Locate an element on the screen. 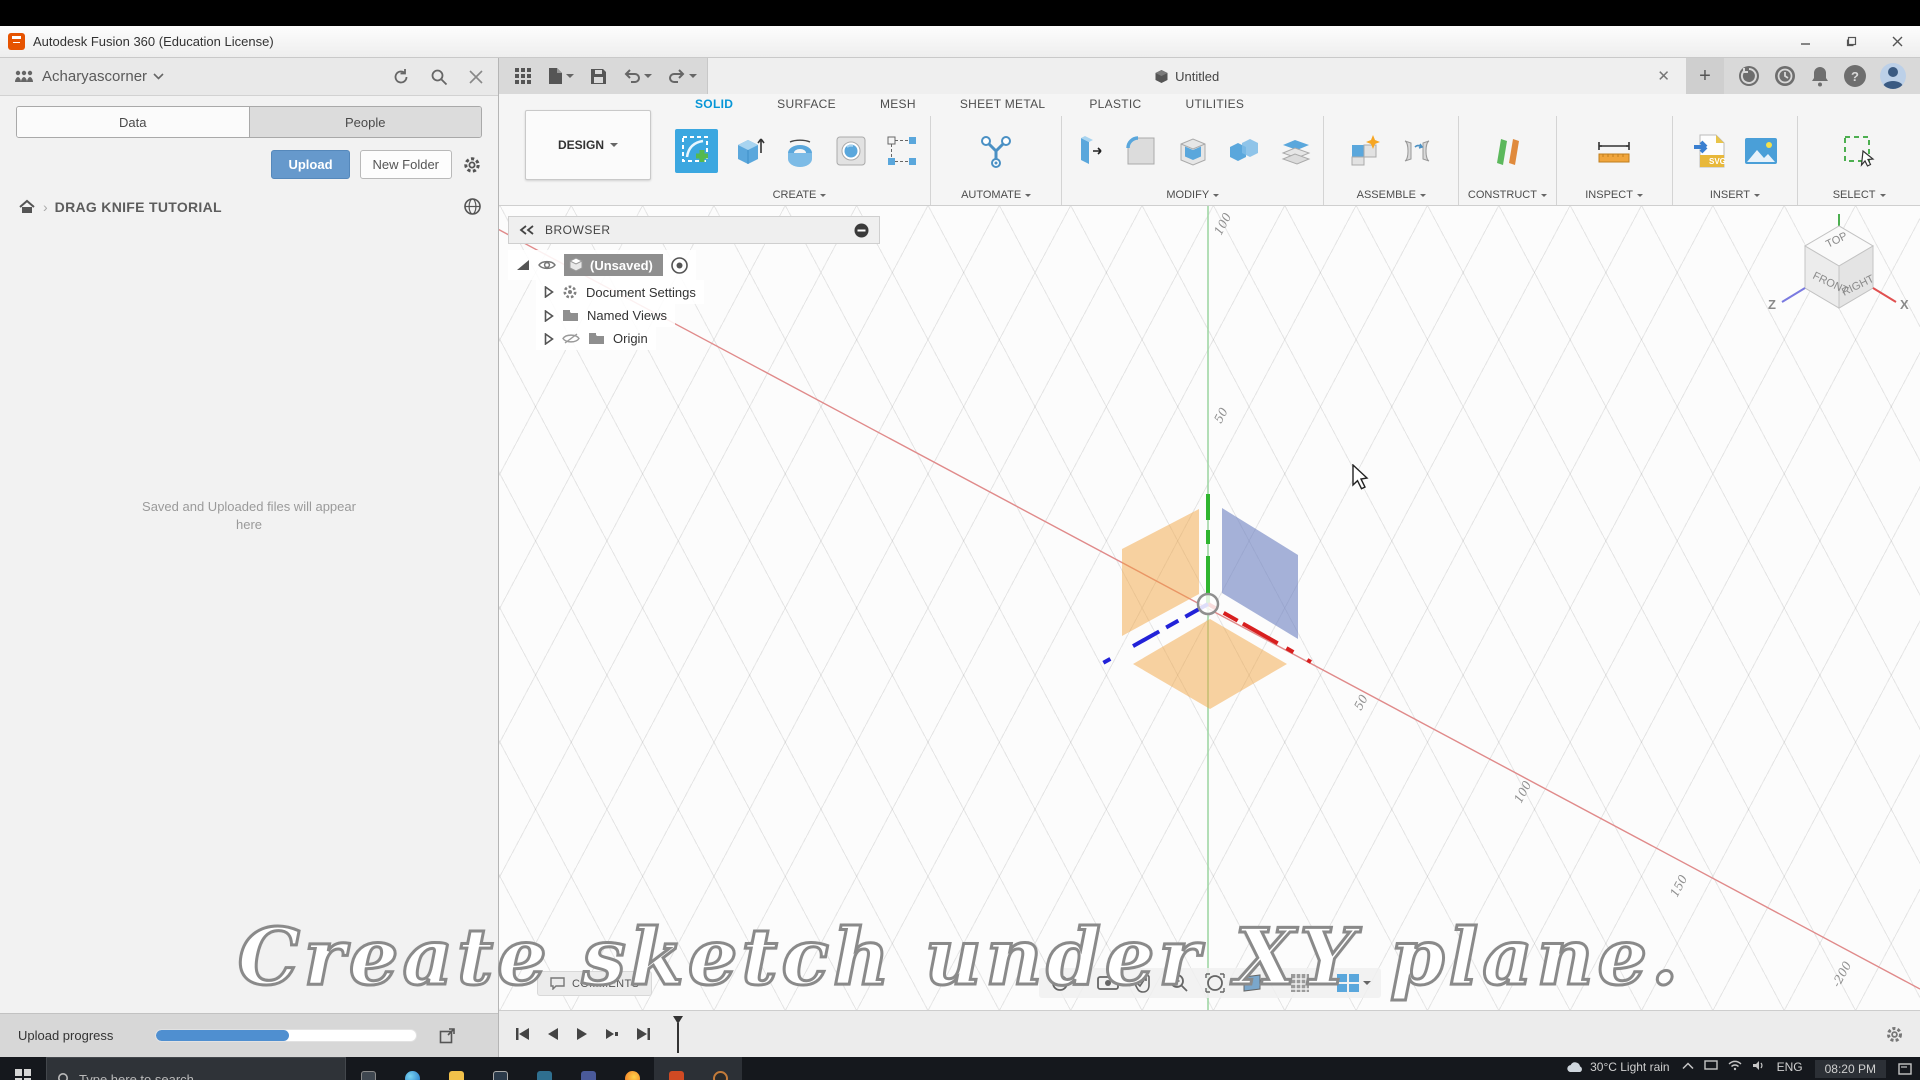  workspace-switcher: DESIGN is located at coordinates (588, 145).